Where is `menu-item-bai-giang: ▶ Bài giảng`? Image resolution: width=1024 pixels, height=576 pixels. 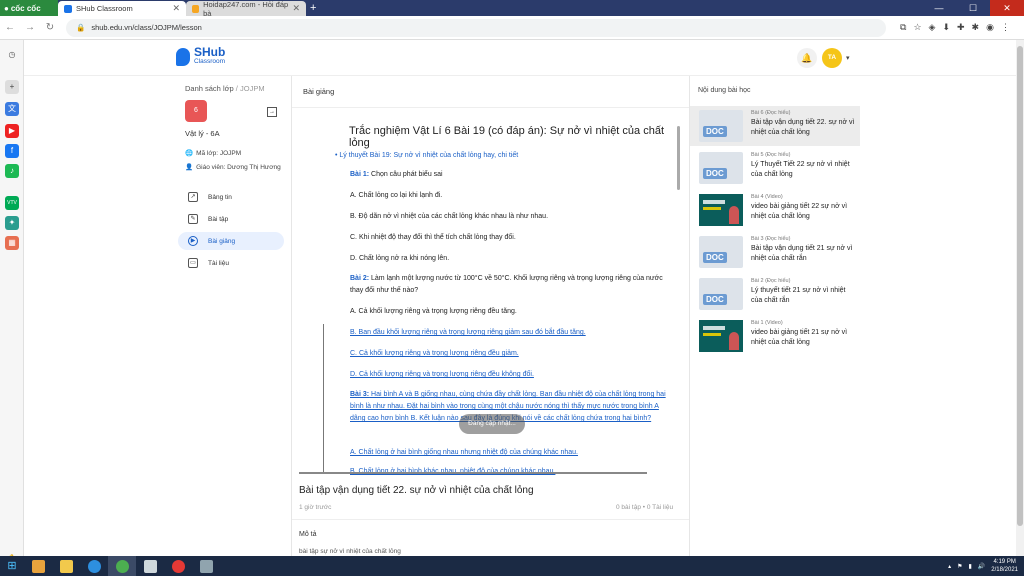 menu-item-bai-giang: ▶ Bài giảng is located at coordinates (231, 241).